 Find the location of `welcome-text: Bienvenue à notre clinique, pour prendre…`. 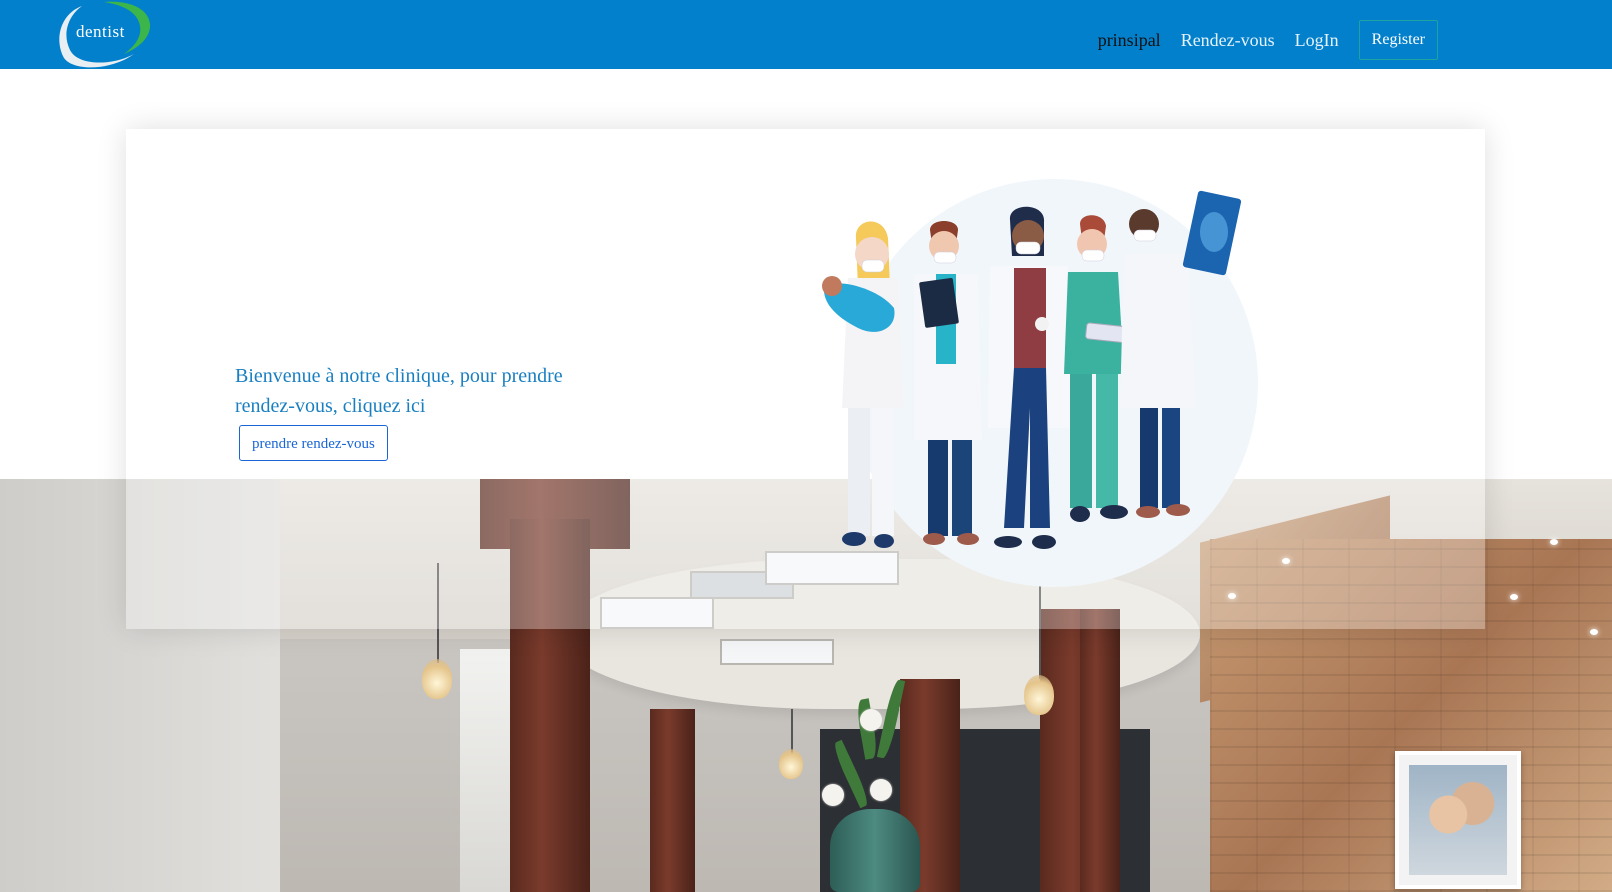

welcome-text: Bienvenue à notre clinique, pour prendre… is located at coordinates (399, 391).